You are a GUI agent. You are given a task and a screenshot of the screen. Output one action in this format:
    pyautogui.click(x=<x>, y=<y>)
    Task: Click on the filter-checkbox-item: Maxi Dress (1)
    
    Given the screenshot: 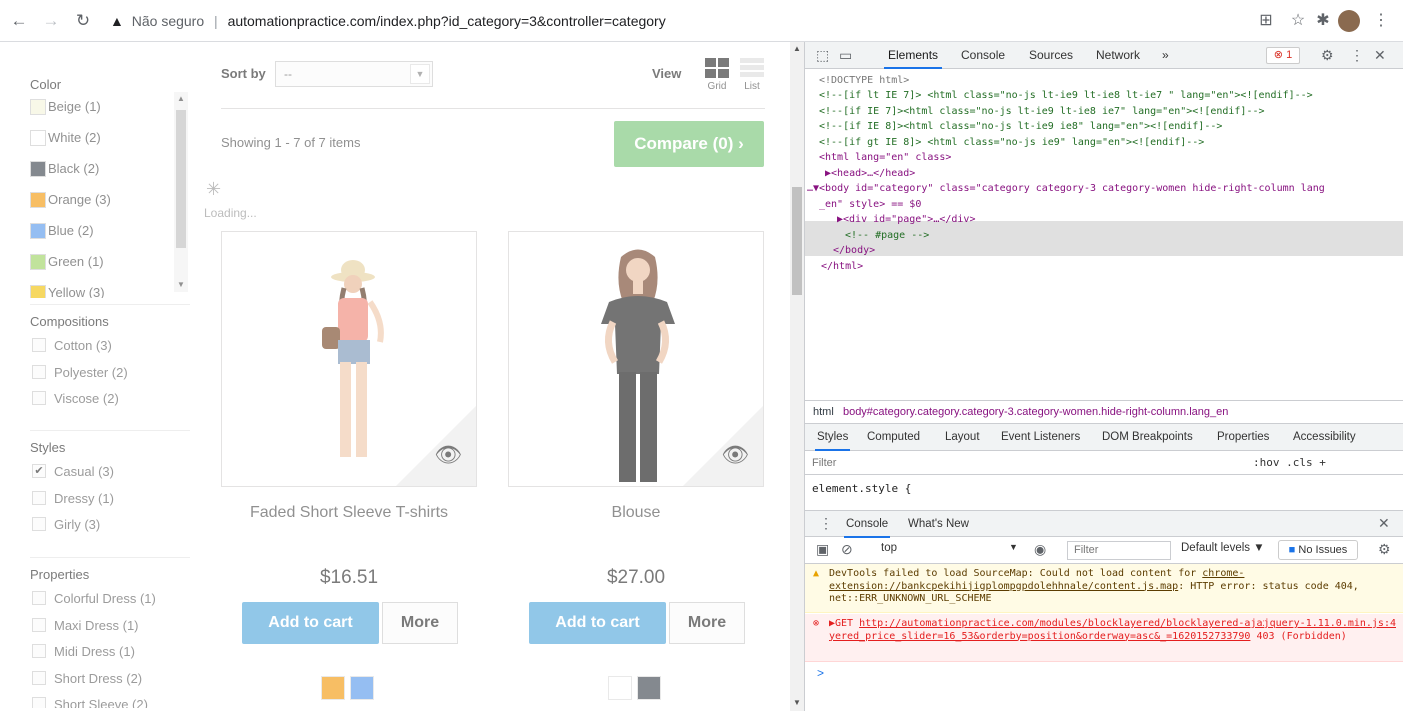 What is the action you would take?
    pyautogui.click(x=85, y=627)
    